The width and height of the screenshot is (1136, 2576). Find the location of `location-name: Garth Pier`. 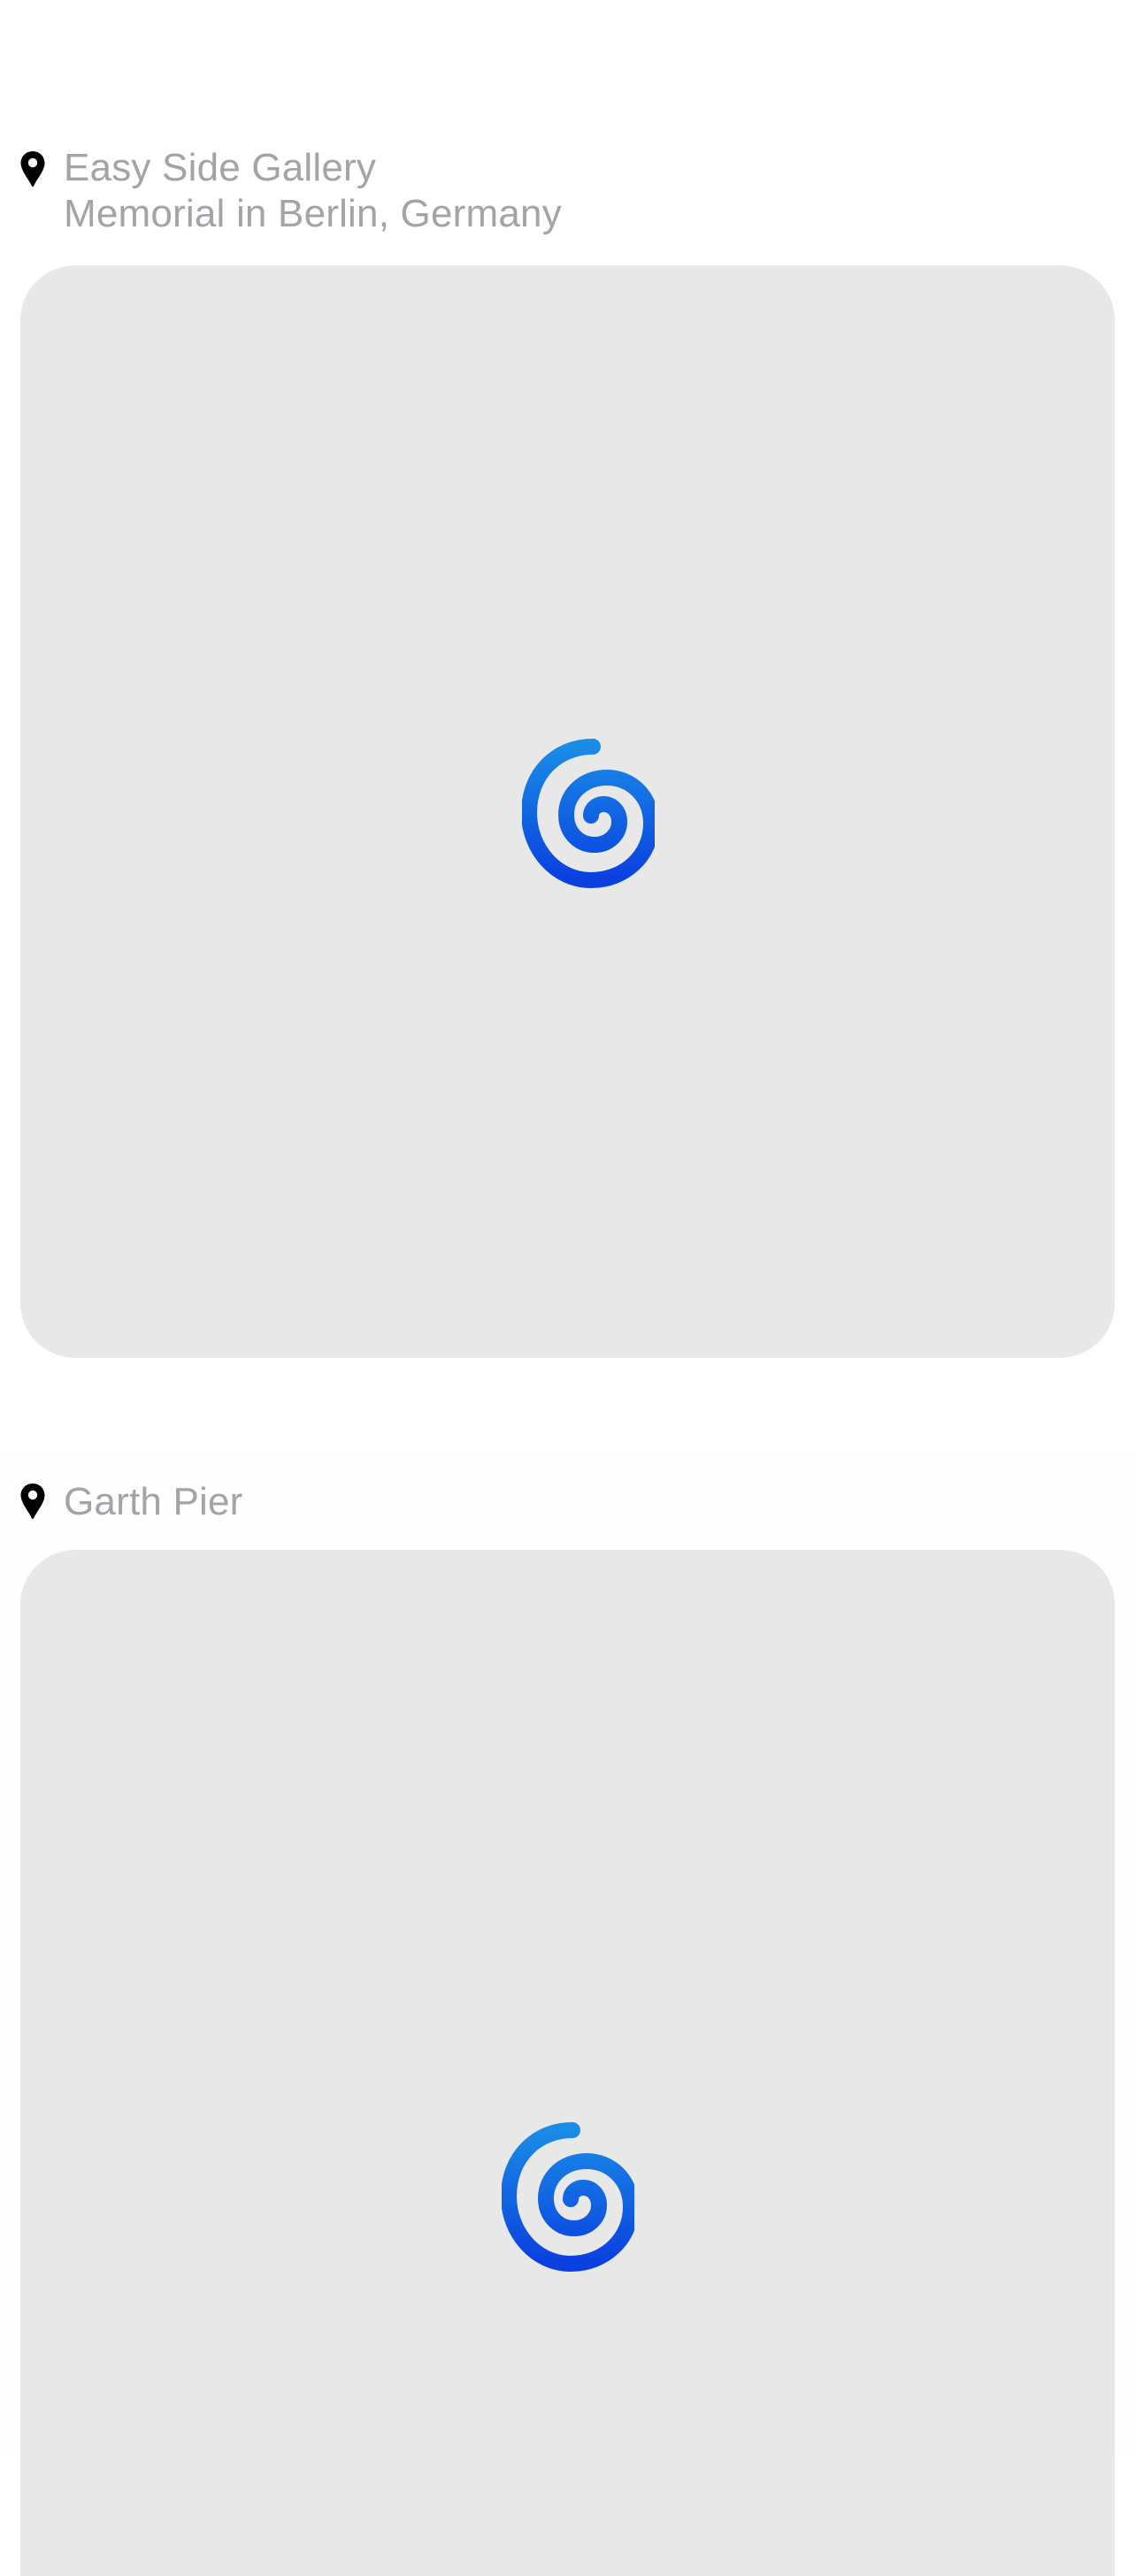

location-name: Garth Pier is located at coordinates (153, 1502).